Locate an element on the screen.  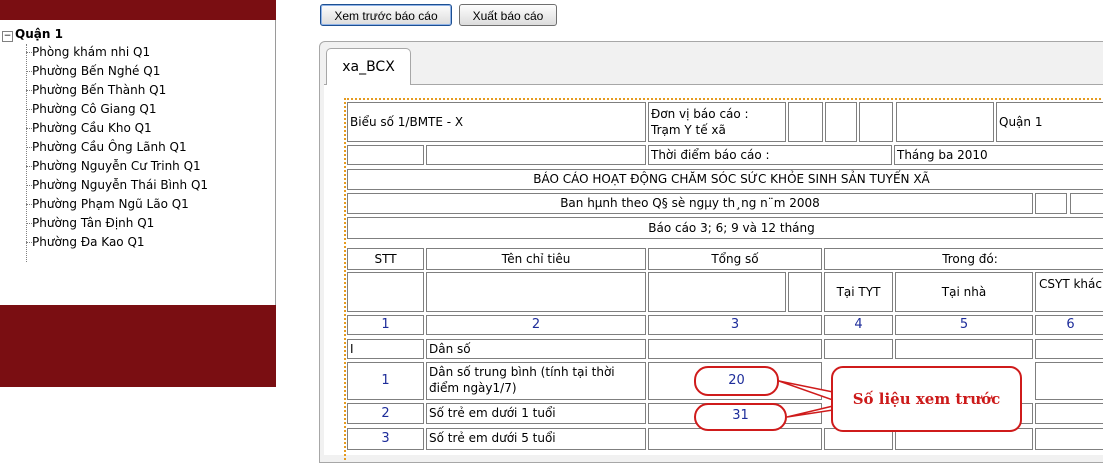
preview-data-callout: Số liệu xem trước is located at coordinates (926, 399).